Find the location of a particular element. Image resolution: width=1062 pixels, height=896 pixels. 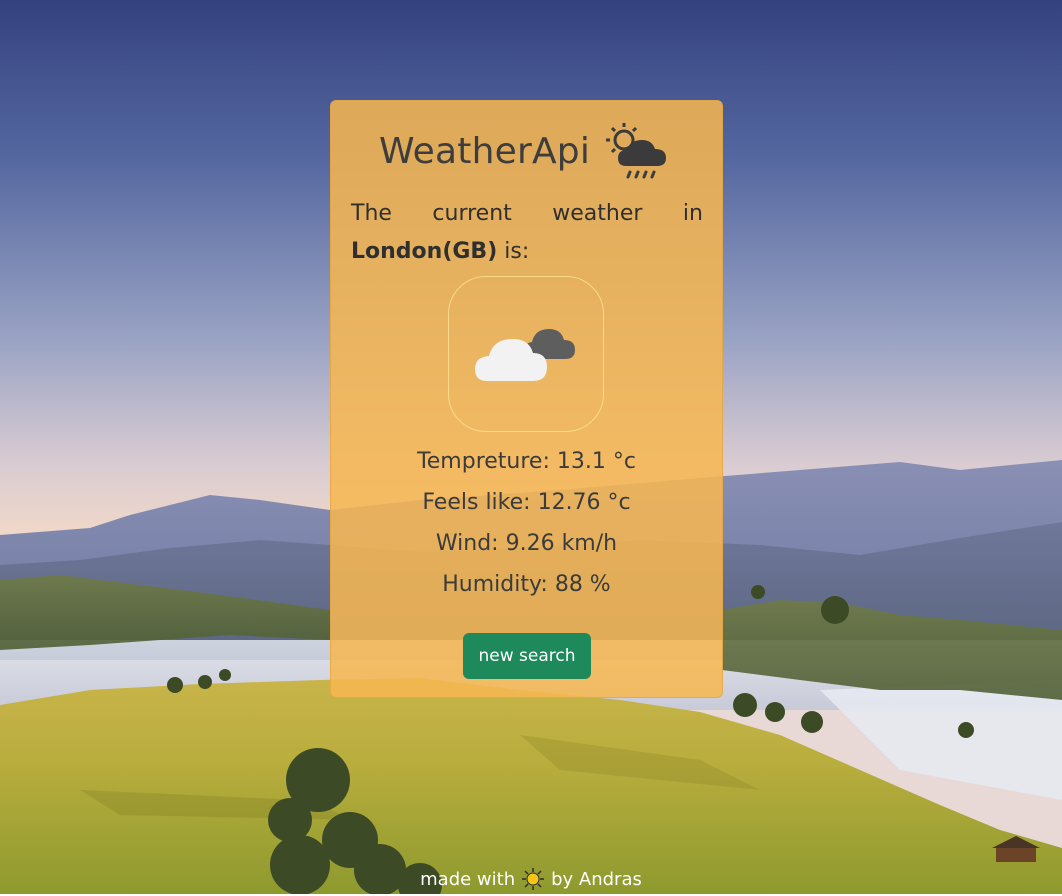

wind-value: Wind: 9.26 km/h is located at coordinates (526, 543).